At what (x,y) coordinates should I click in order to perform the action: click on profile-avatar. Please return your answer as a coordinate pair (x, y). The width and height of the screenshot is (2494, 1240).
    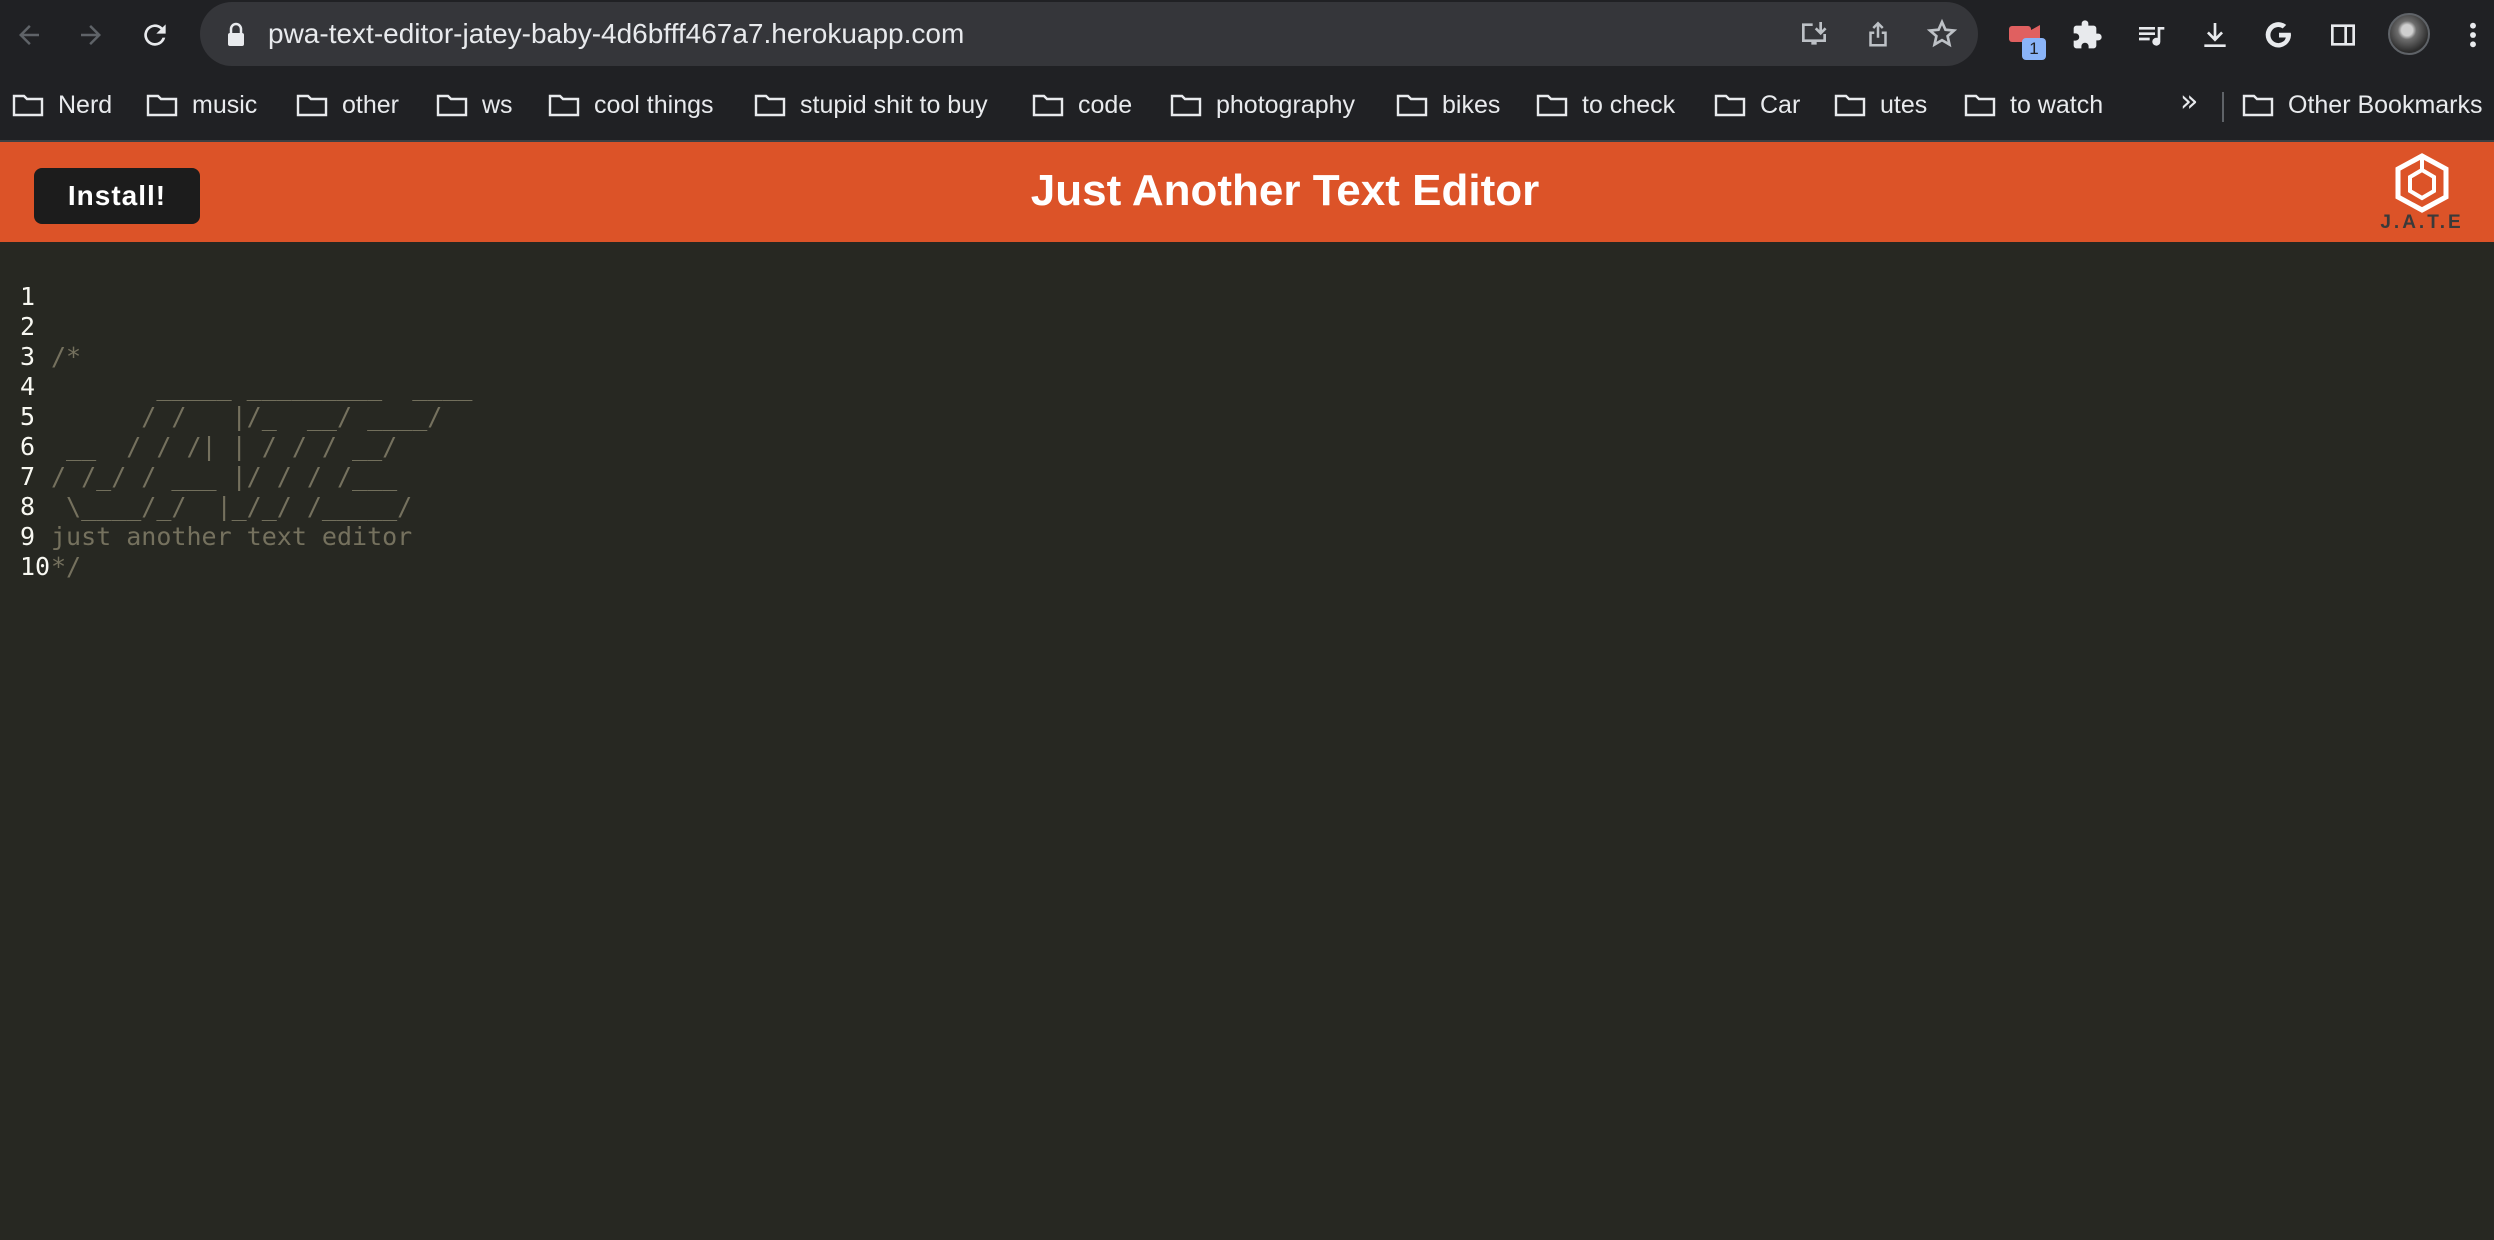
    Looking at the image, I should click on (2409, 34).